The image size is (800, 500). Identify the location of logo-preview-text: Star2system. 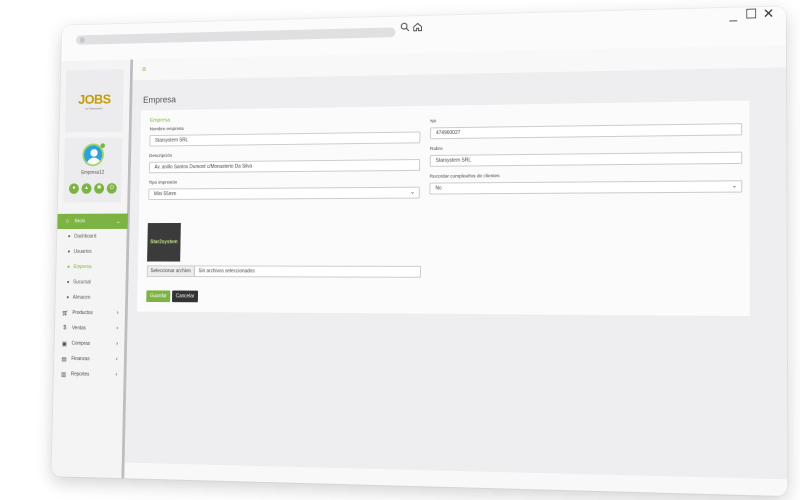
(164, 242).